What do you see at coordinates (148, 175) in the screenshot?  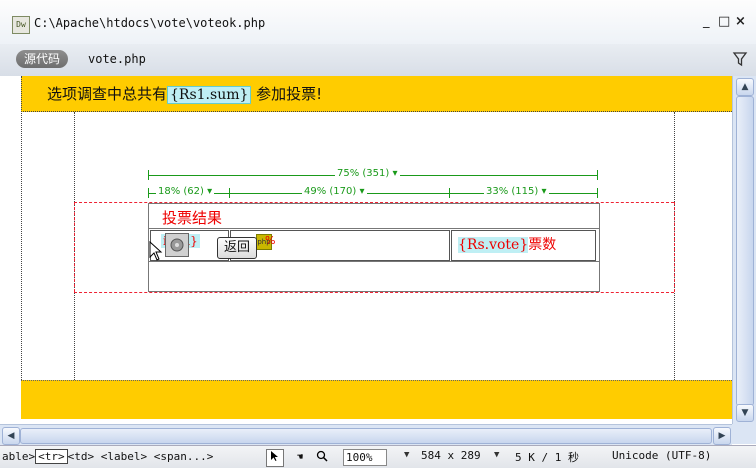 I see `table-width-tick-left` at bounding box center [148, 175].